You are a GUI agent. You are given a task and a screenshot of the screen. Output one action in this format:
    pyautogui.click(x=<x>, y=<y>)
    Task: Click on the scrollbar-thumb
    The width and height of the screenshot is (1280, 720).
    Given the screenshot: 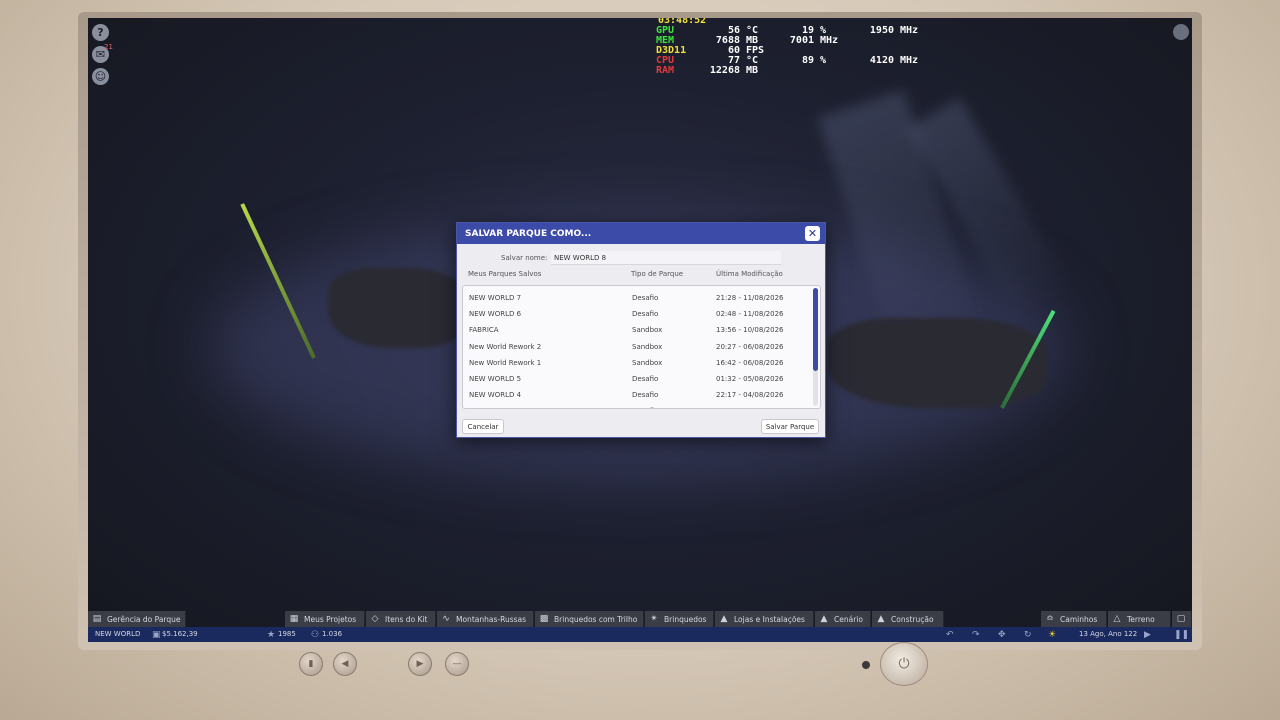 What is the action you would take?
    pyautogui.click(x=815, y=329)
    